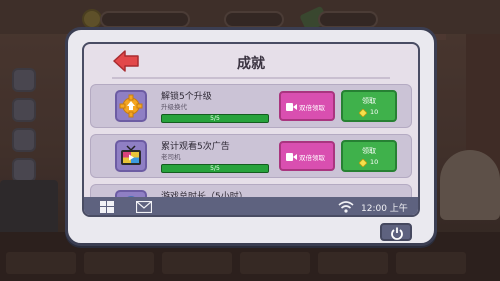 Image resolution: width=500 pixels, height=281 pixels. I want to click on wifi-icon, so click(346, 207).